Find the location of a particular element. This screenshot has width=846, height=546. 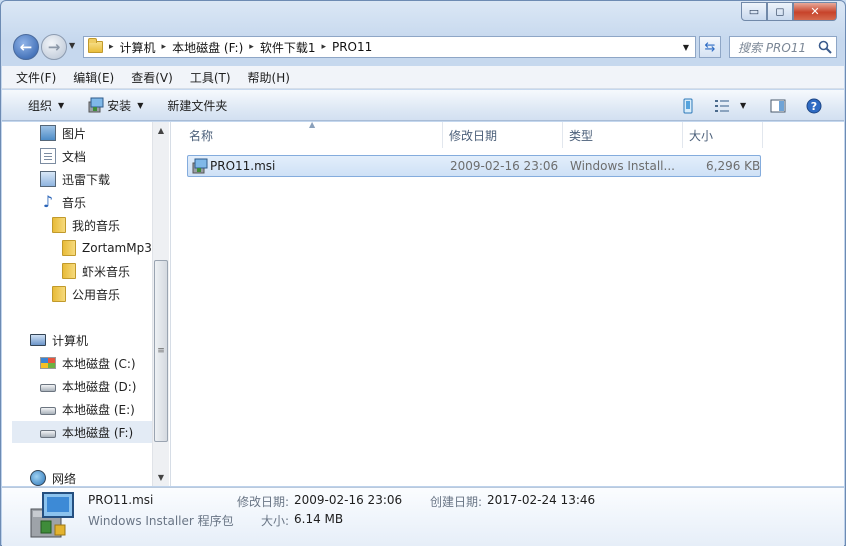

tree-item-xiami-music: 虾米音乐 is located at coordinates (96, 271).